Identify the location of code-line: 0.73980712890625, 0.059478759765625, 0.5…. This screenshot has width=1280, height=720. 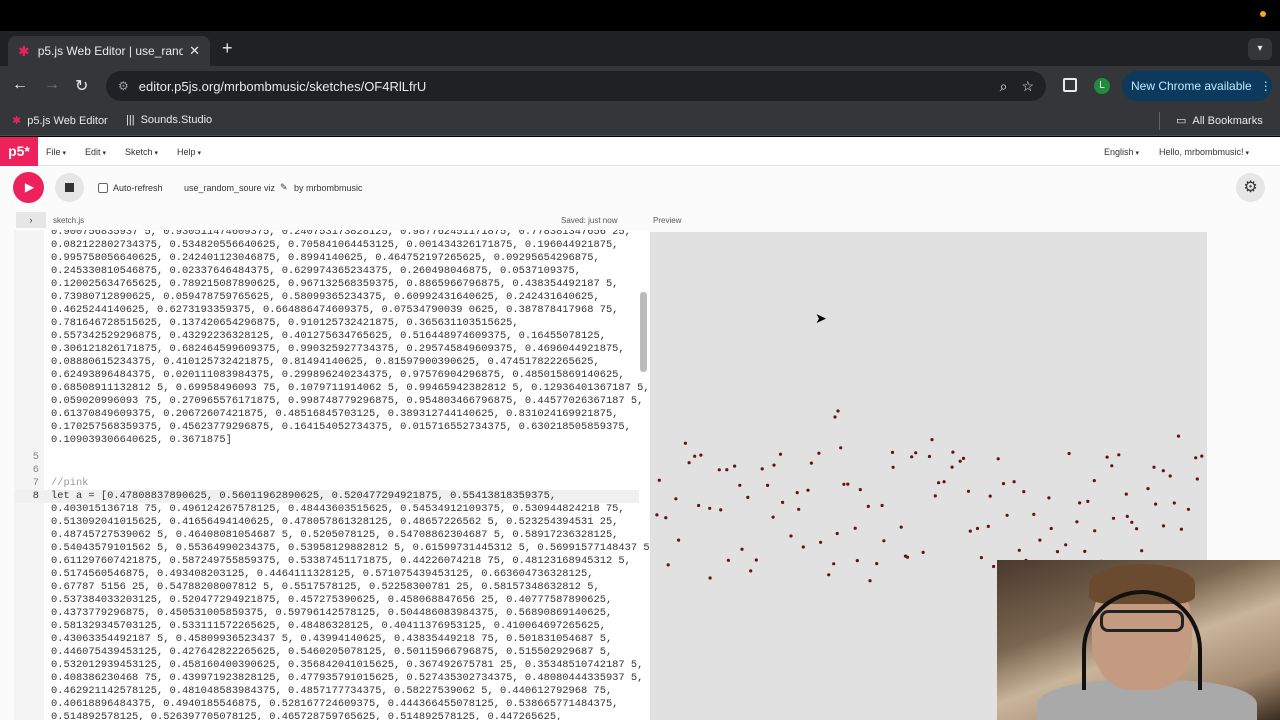
(325, 297).